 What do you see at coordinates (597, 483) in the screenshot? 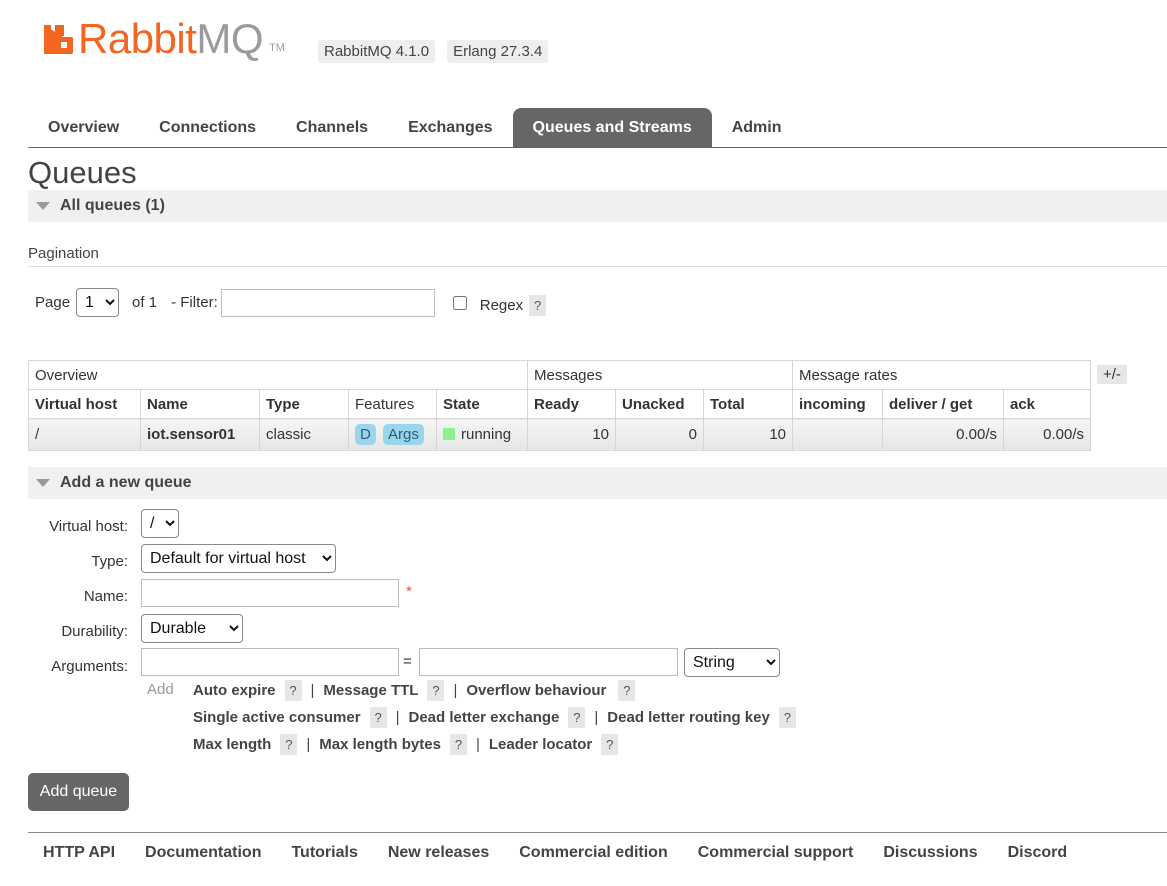
I see `add-queue-toggle: Add a new queue` at bounding box center [597, 483].